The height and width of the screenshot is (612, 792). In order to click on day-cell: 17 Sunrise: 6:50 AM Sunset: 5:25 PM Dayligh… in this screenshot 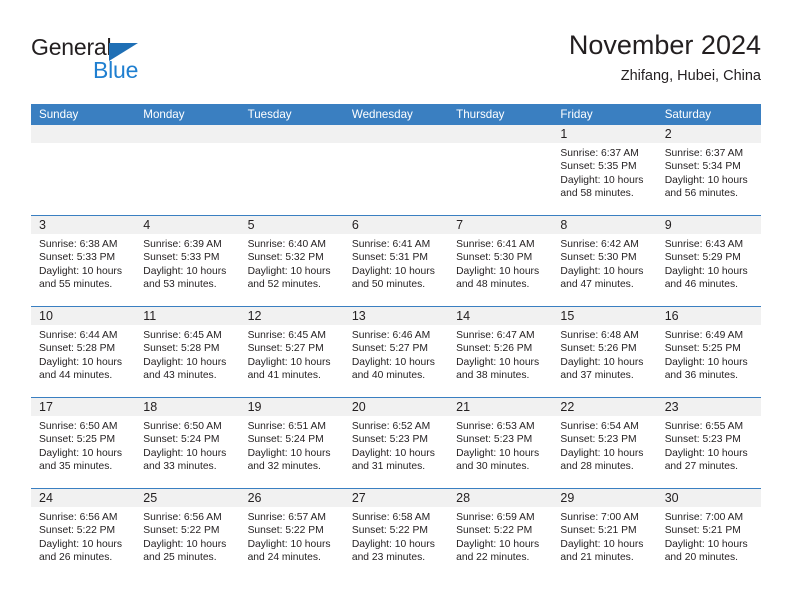, I will do `click(83, 443)`.